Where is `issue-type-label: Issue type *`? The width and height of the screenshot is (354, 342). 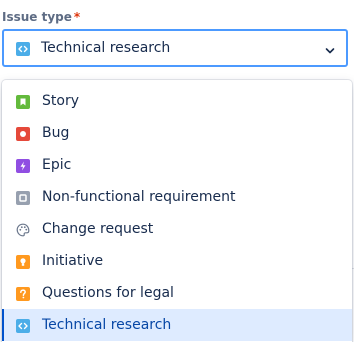 issue-type-label: Issue type * is located at coordinates (41, 17).